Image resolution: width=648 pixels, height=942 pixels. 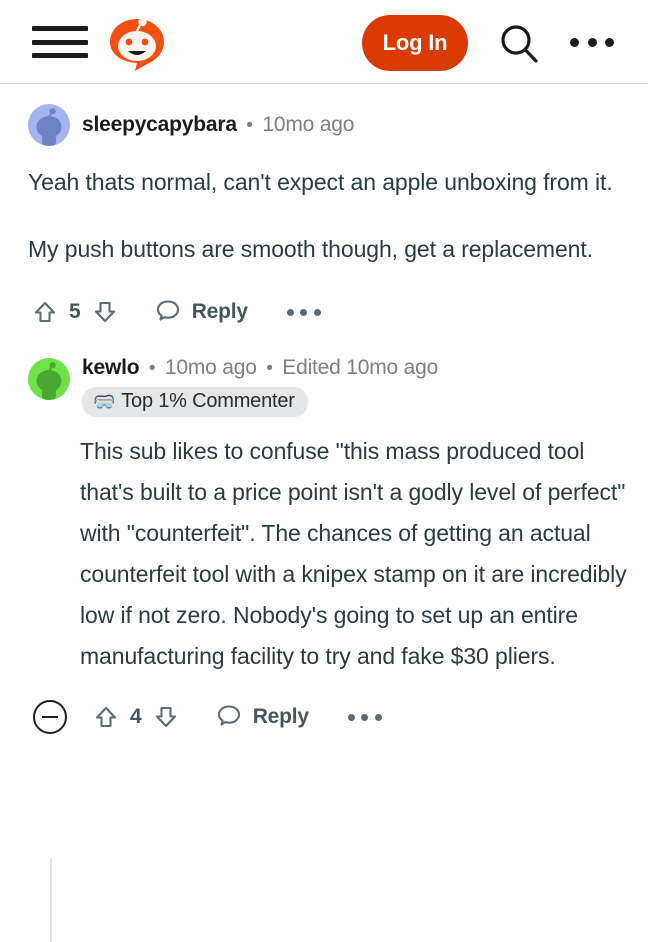 I want to click on top-commenter-icon: 🥽, so click(x=104, y=401).